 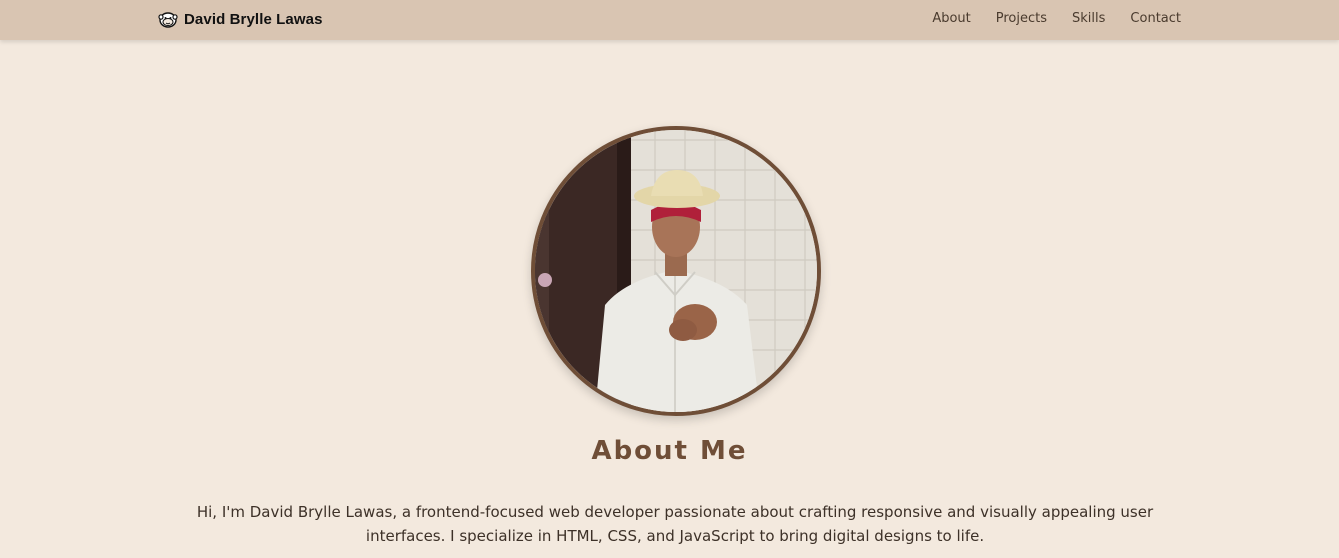 I want to click on nav-links: About Projects Skills Contact, so click(x=1044, y=19).